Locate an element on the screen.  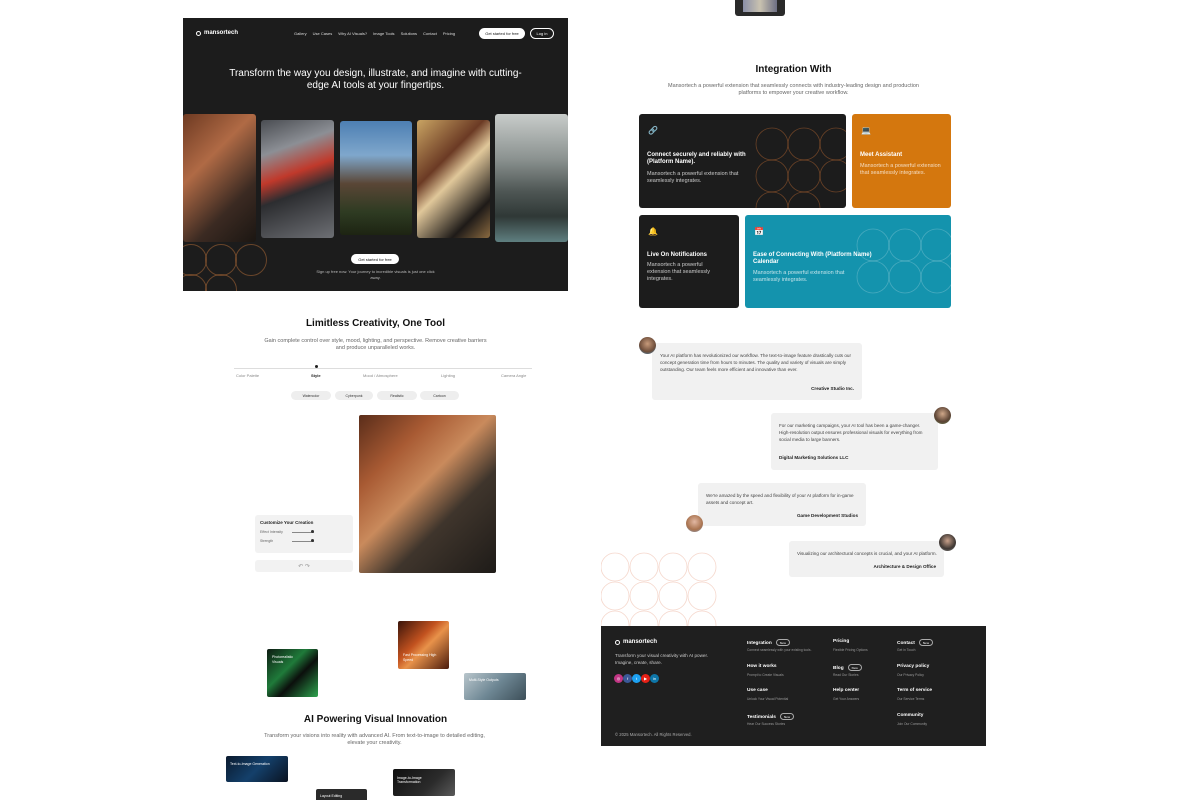
strength-slider is located at coordinates (303, 541).